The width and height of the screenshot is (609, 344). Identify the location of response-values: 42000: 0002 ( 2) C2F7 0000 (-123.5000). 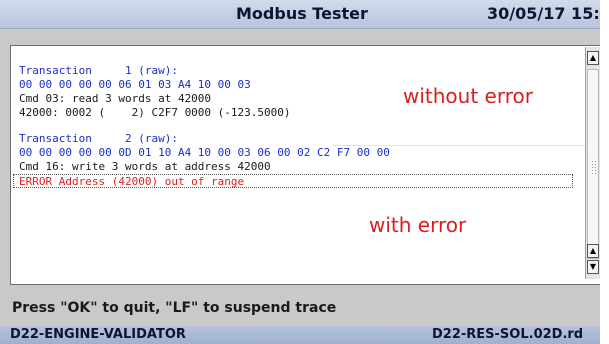
(155, 112).